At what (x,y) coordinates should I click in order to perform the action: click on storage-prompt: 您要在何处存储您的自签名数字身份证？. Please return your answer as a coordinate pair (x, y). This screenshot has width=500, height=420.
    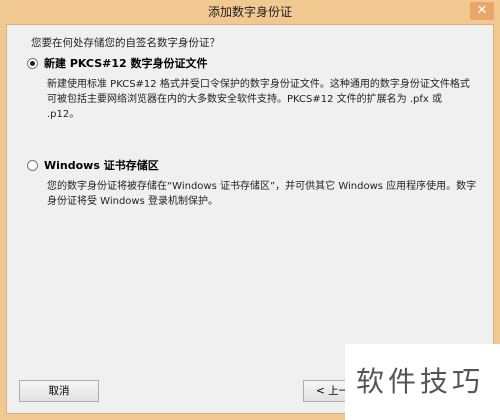
    Looking at the image, I should click on (125, 43).